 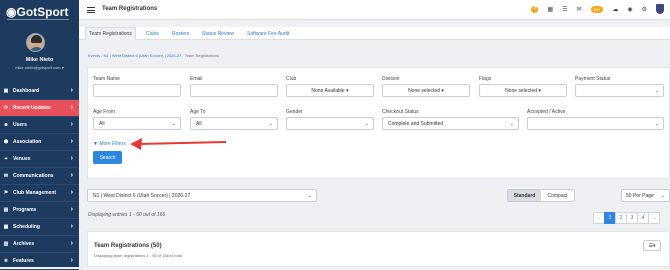 I want to click on sidebar-item-recent-updates: ⟳ Recent Updates ›, so click(x=39, y=108).